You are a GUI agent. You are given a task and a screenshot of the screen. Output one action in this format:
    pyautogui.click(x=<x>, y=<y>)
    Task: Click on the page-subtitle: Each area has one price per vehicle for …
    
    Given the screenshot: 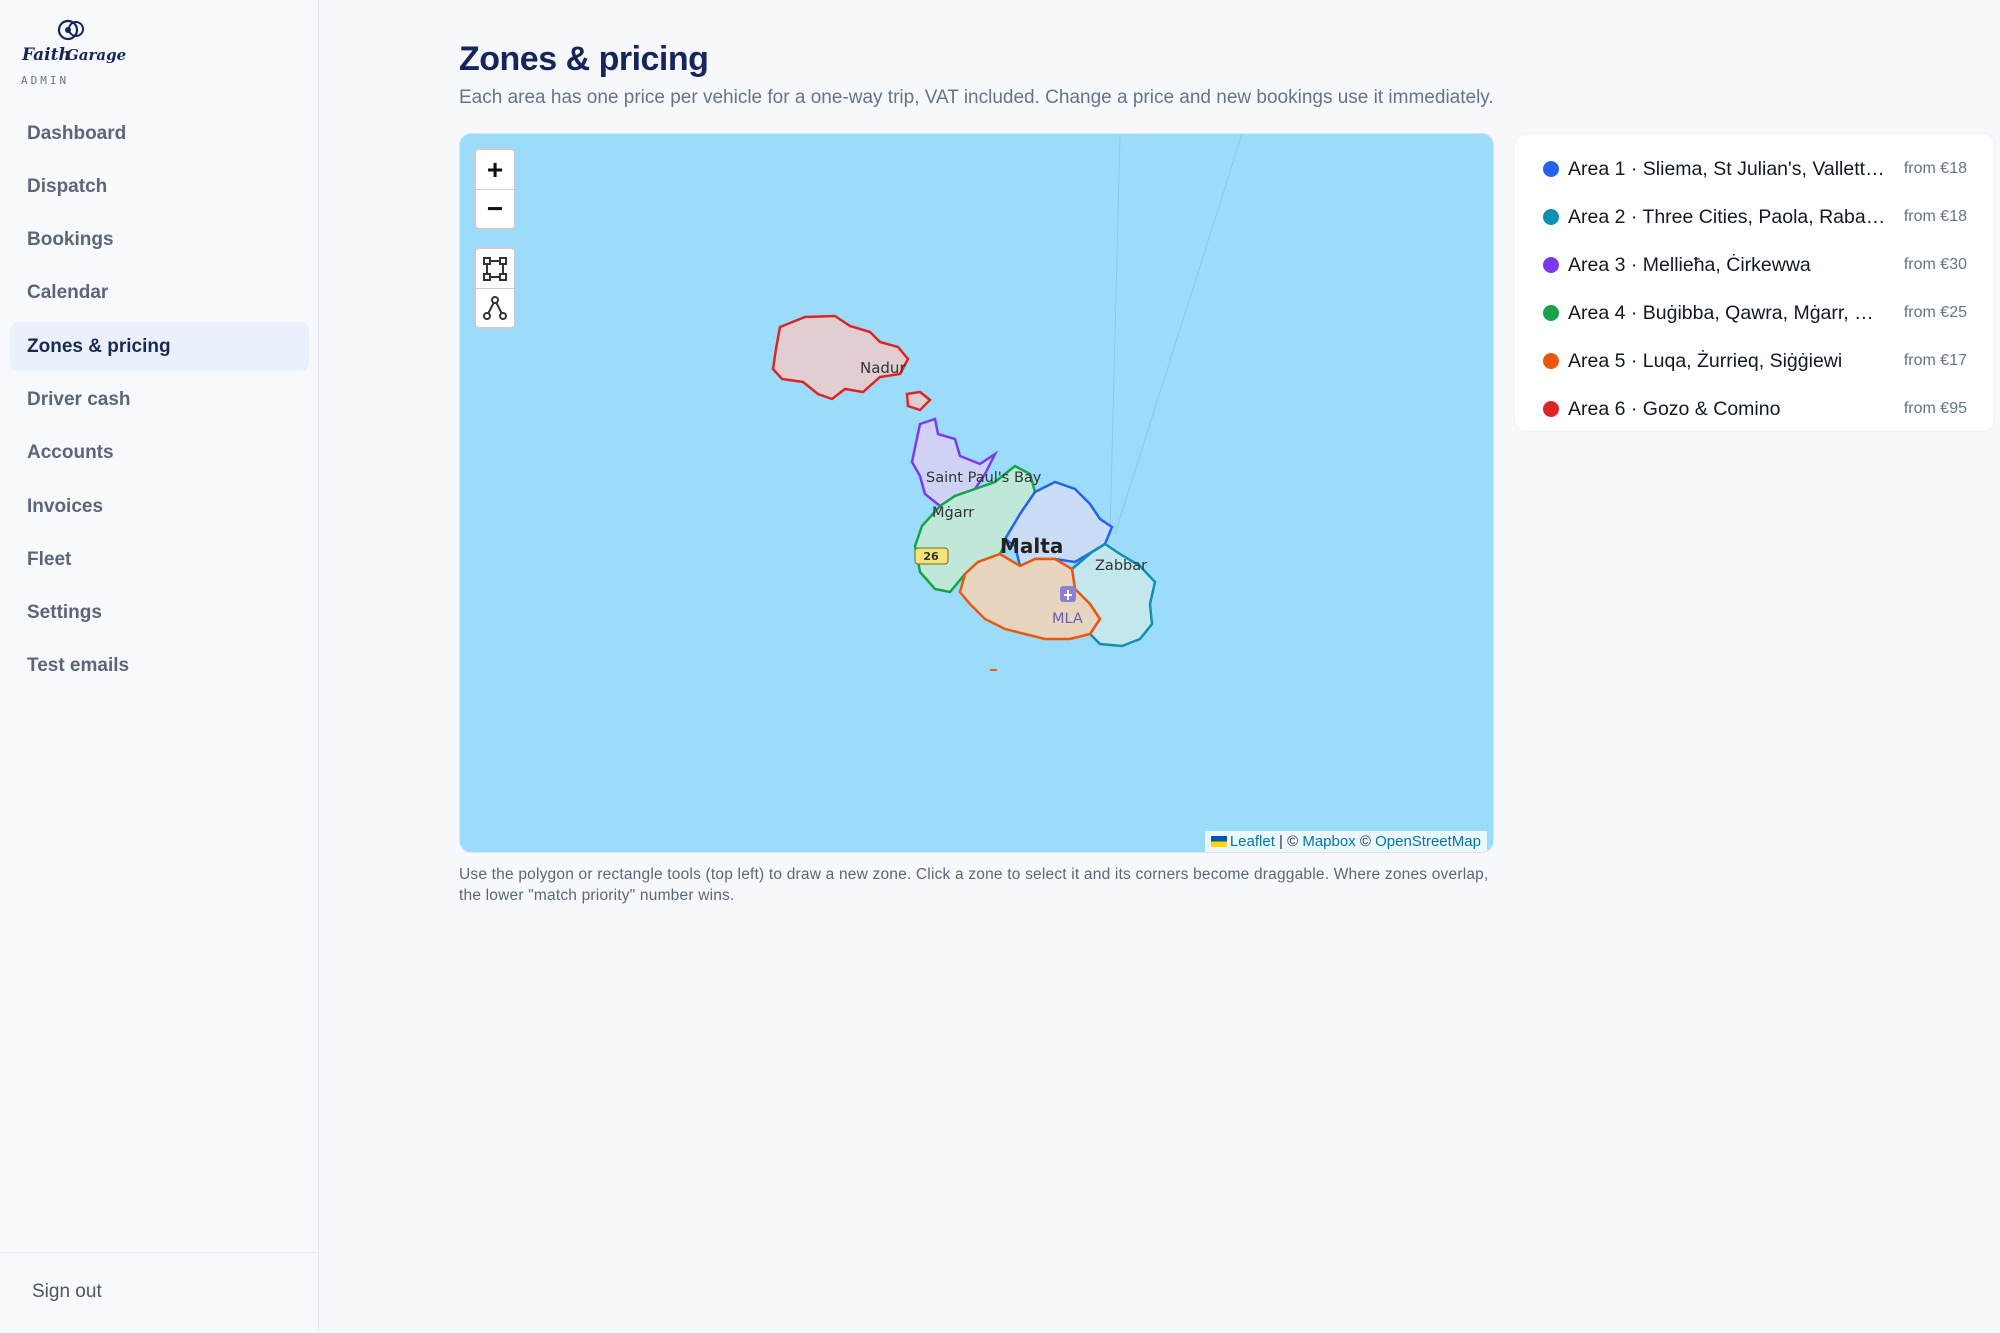 What is the action you would take?
    pyautogui.click(x=976, y=97)
    